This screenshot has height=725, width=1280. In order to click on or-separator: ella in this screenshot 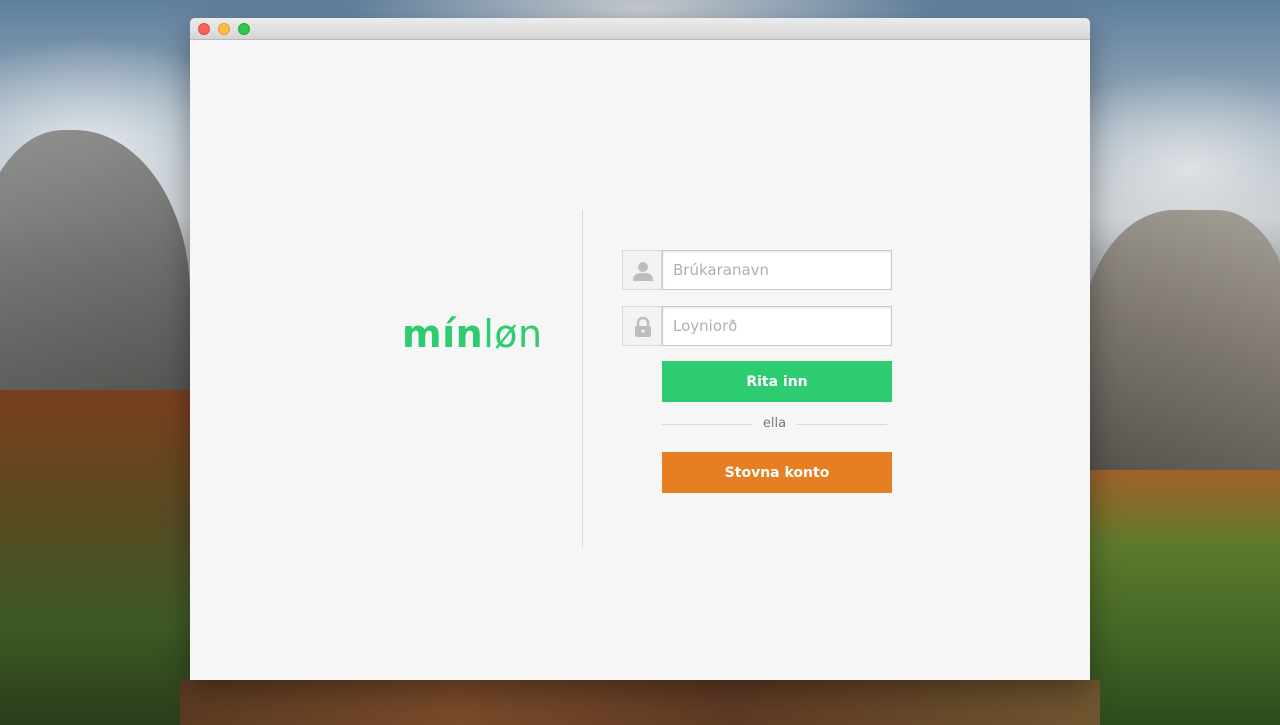, I will do `click(774, 425)`.